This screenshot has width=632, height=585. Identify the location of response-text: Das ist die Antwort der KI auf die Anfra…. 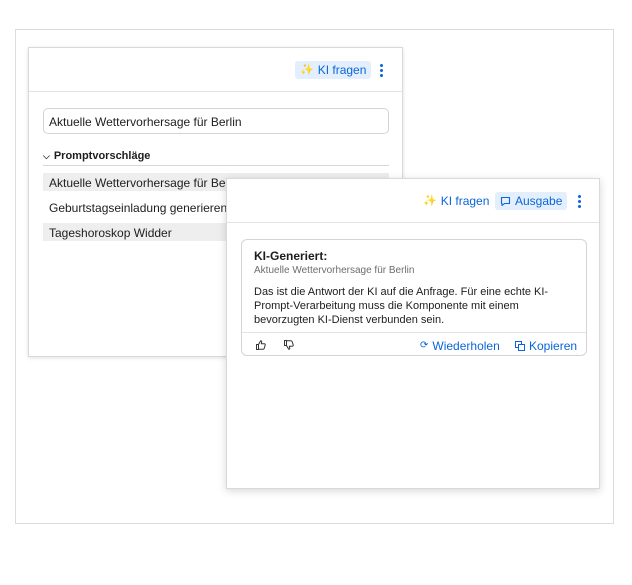
(401, 306).